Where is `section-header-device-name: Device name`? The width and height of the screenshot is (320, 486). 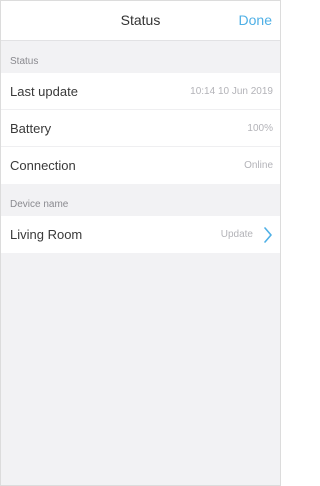
section-header-device-name: Device name is located at coordinates (39, 204).